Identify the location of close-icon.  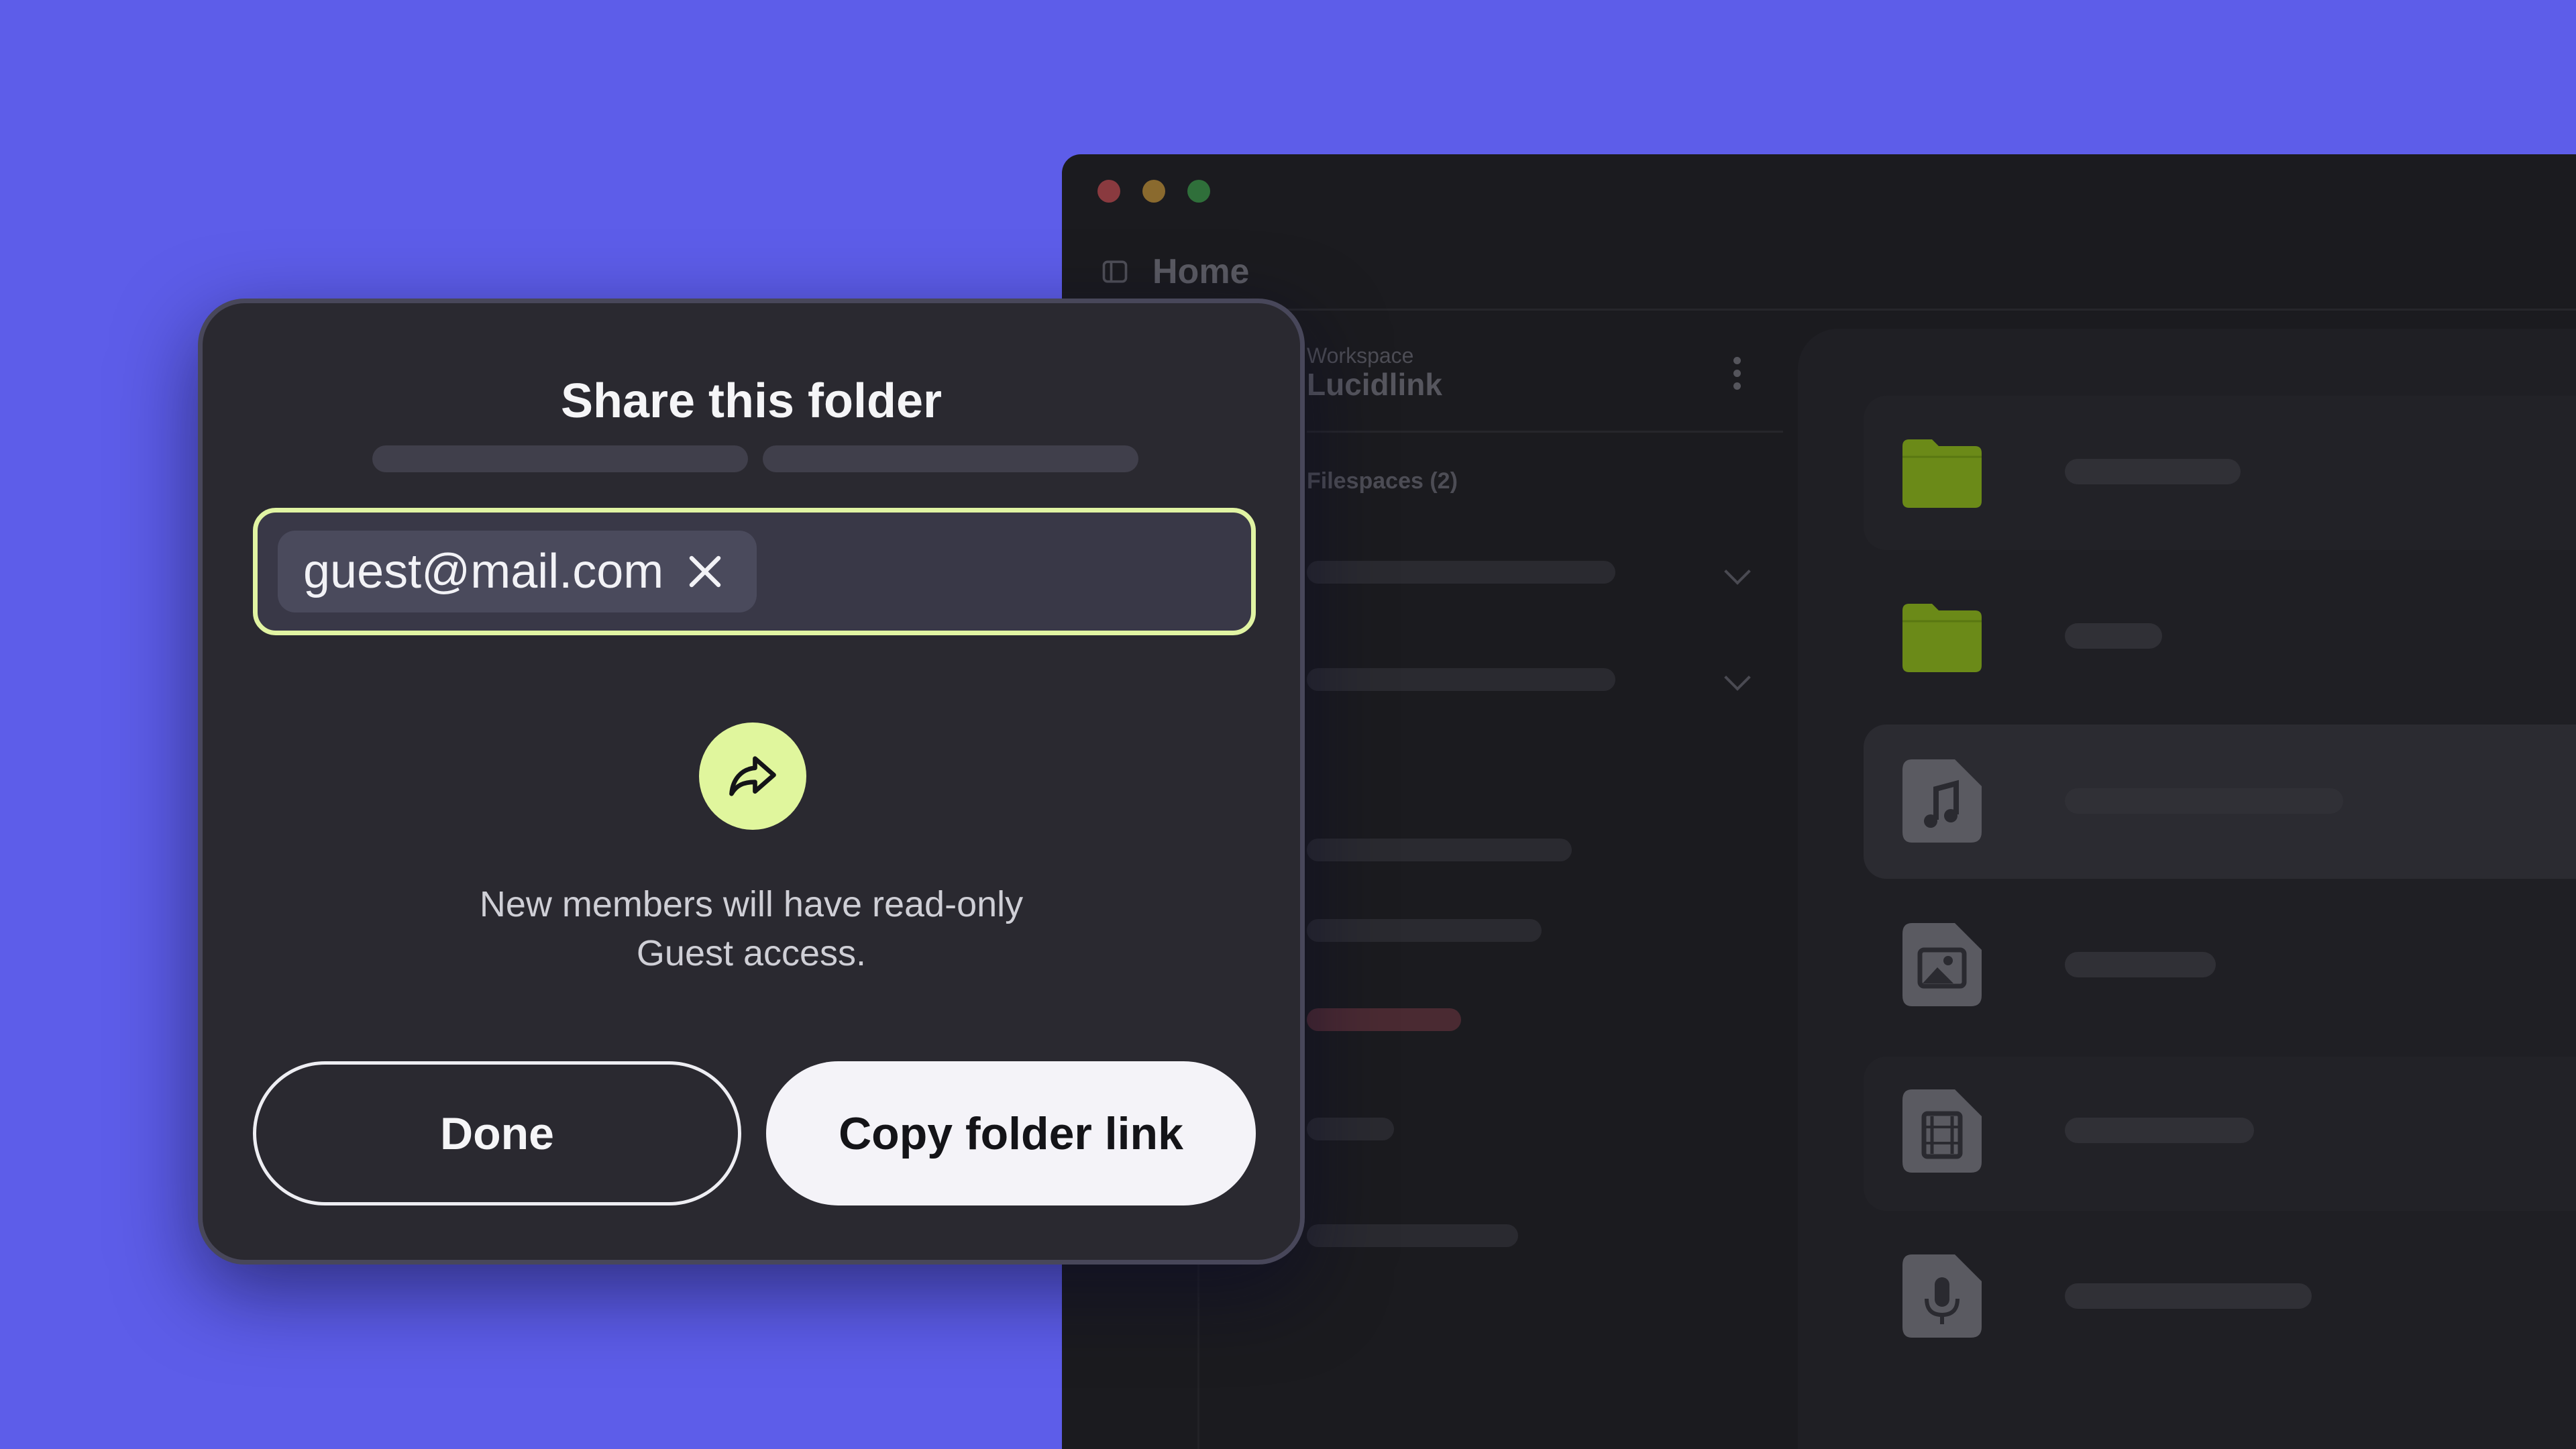
(705, 571).